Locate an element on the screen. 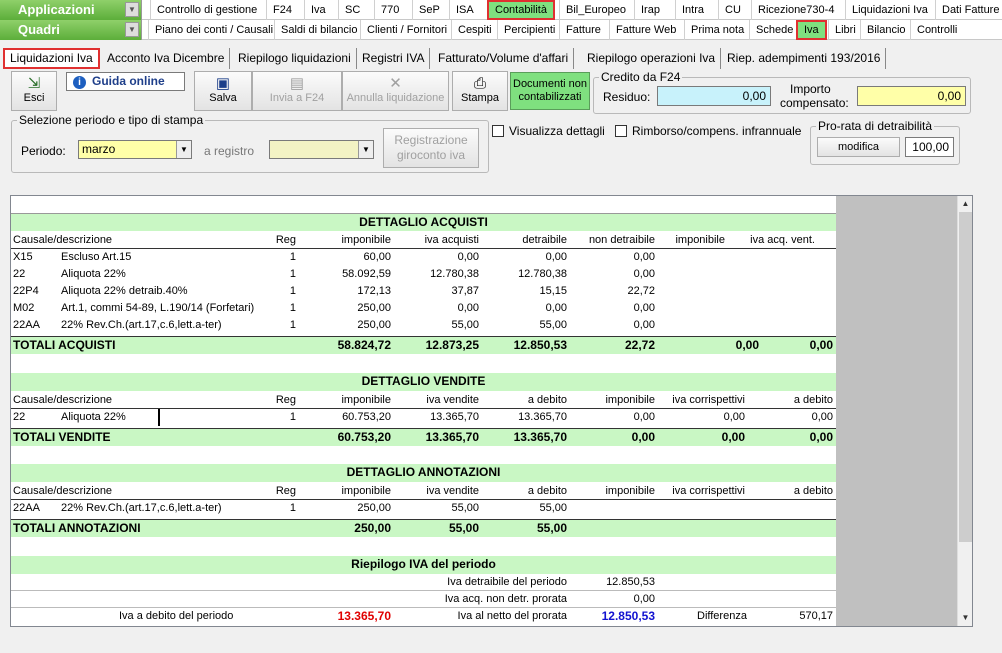 This screenshot has width=1002, height=653. menu-prima-nota: Prima nota is located at coordinates (717, 30).